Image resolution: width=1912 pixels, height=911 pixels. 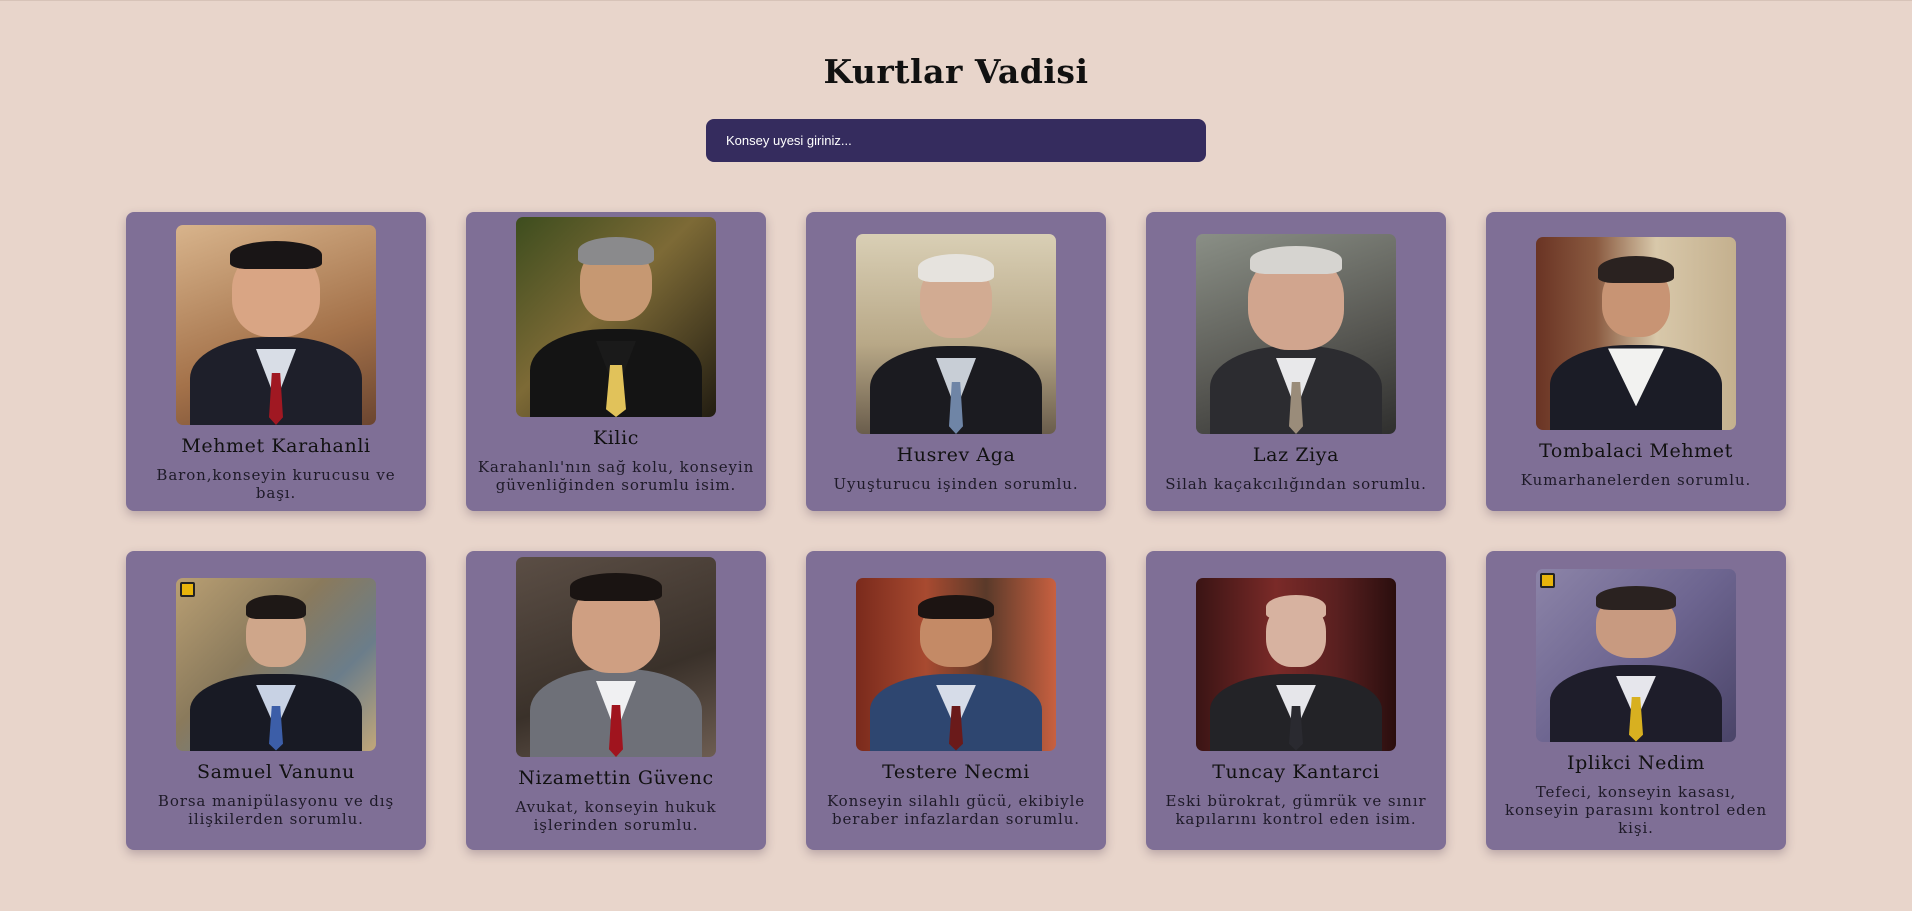 I want to click on member-name: Tombalaci Mehmet, so click(x=1636, y=450).